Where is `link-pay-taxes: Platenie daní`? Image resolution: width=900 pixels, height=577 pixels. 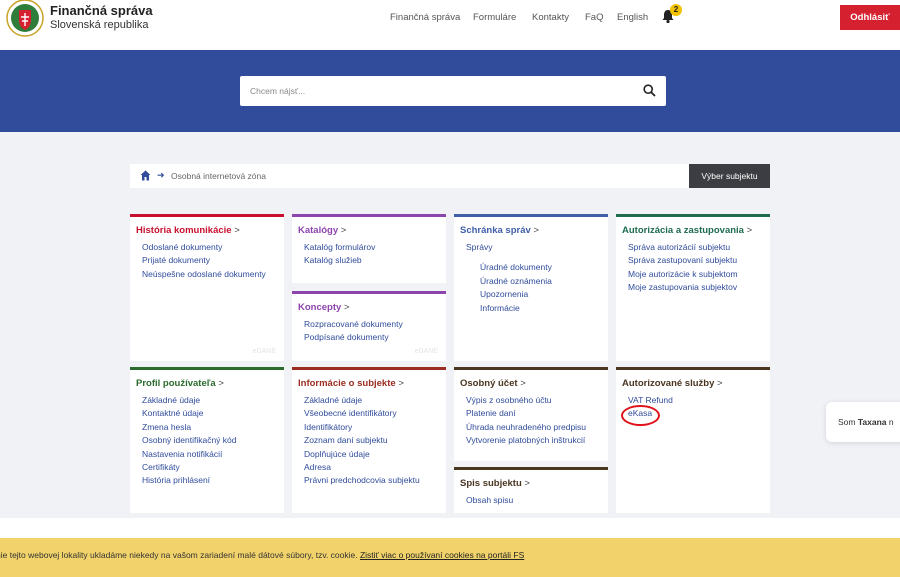 link-pay-taxes: Platenie daní is located at coordinates (526, 413).